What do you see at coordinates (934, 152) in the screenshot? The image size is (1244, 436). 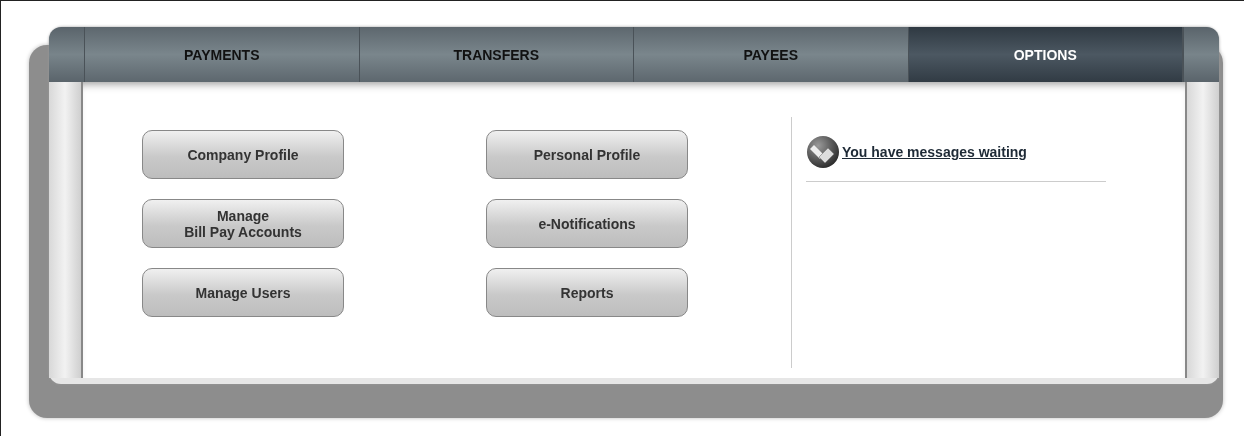 I see `messages-link: You have messages waiting` at bounding box center [934, 152].